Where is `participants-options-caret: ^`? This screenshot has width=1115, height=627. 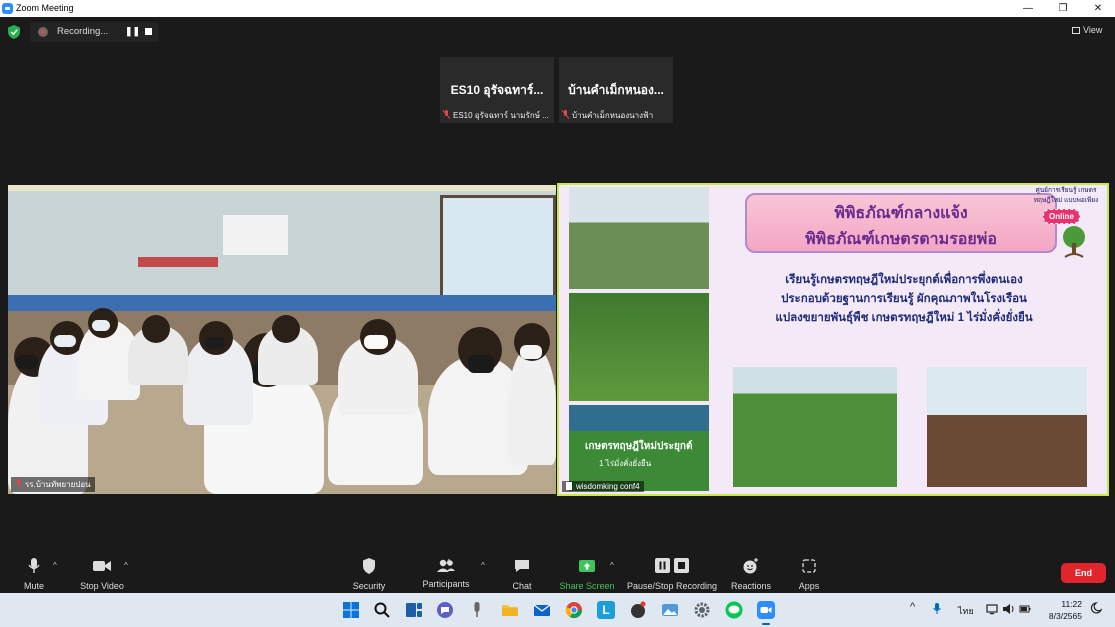 participants-options-caret: ^ is located at coordinates (483, 565).